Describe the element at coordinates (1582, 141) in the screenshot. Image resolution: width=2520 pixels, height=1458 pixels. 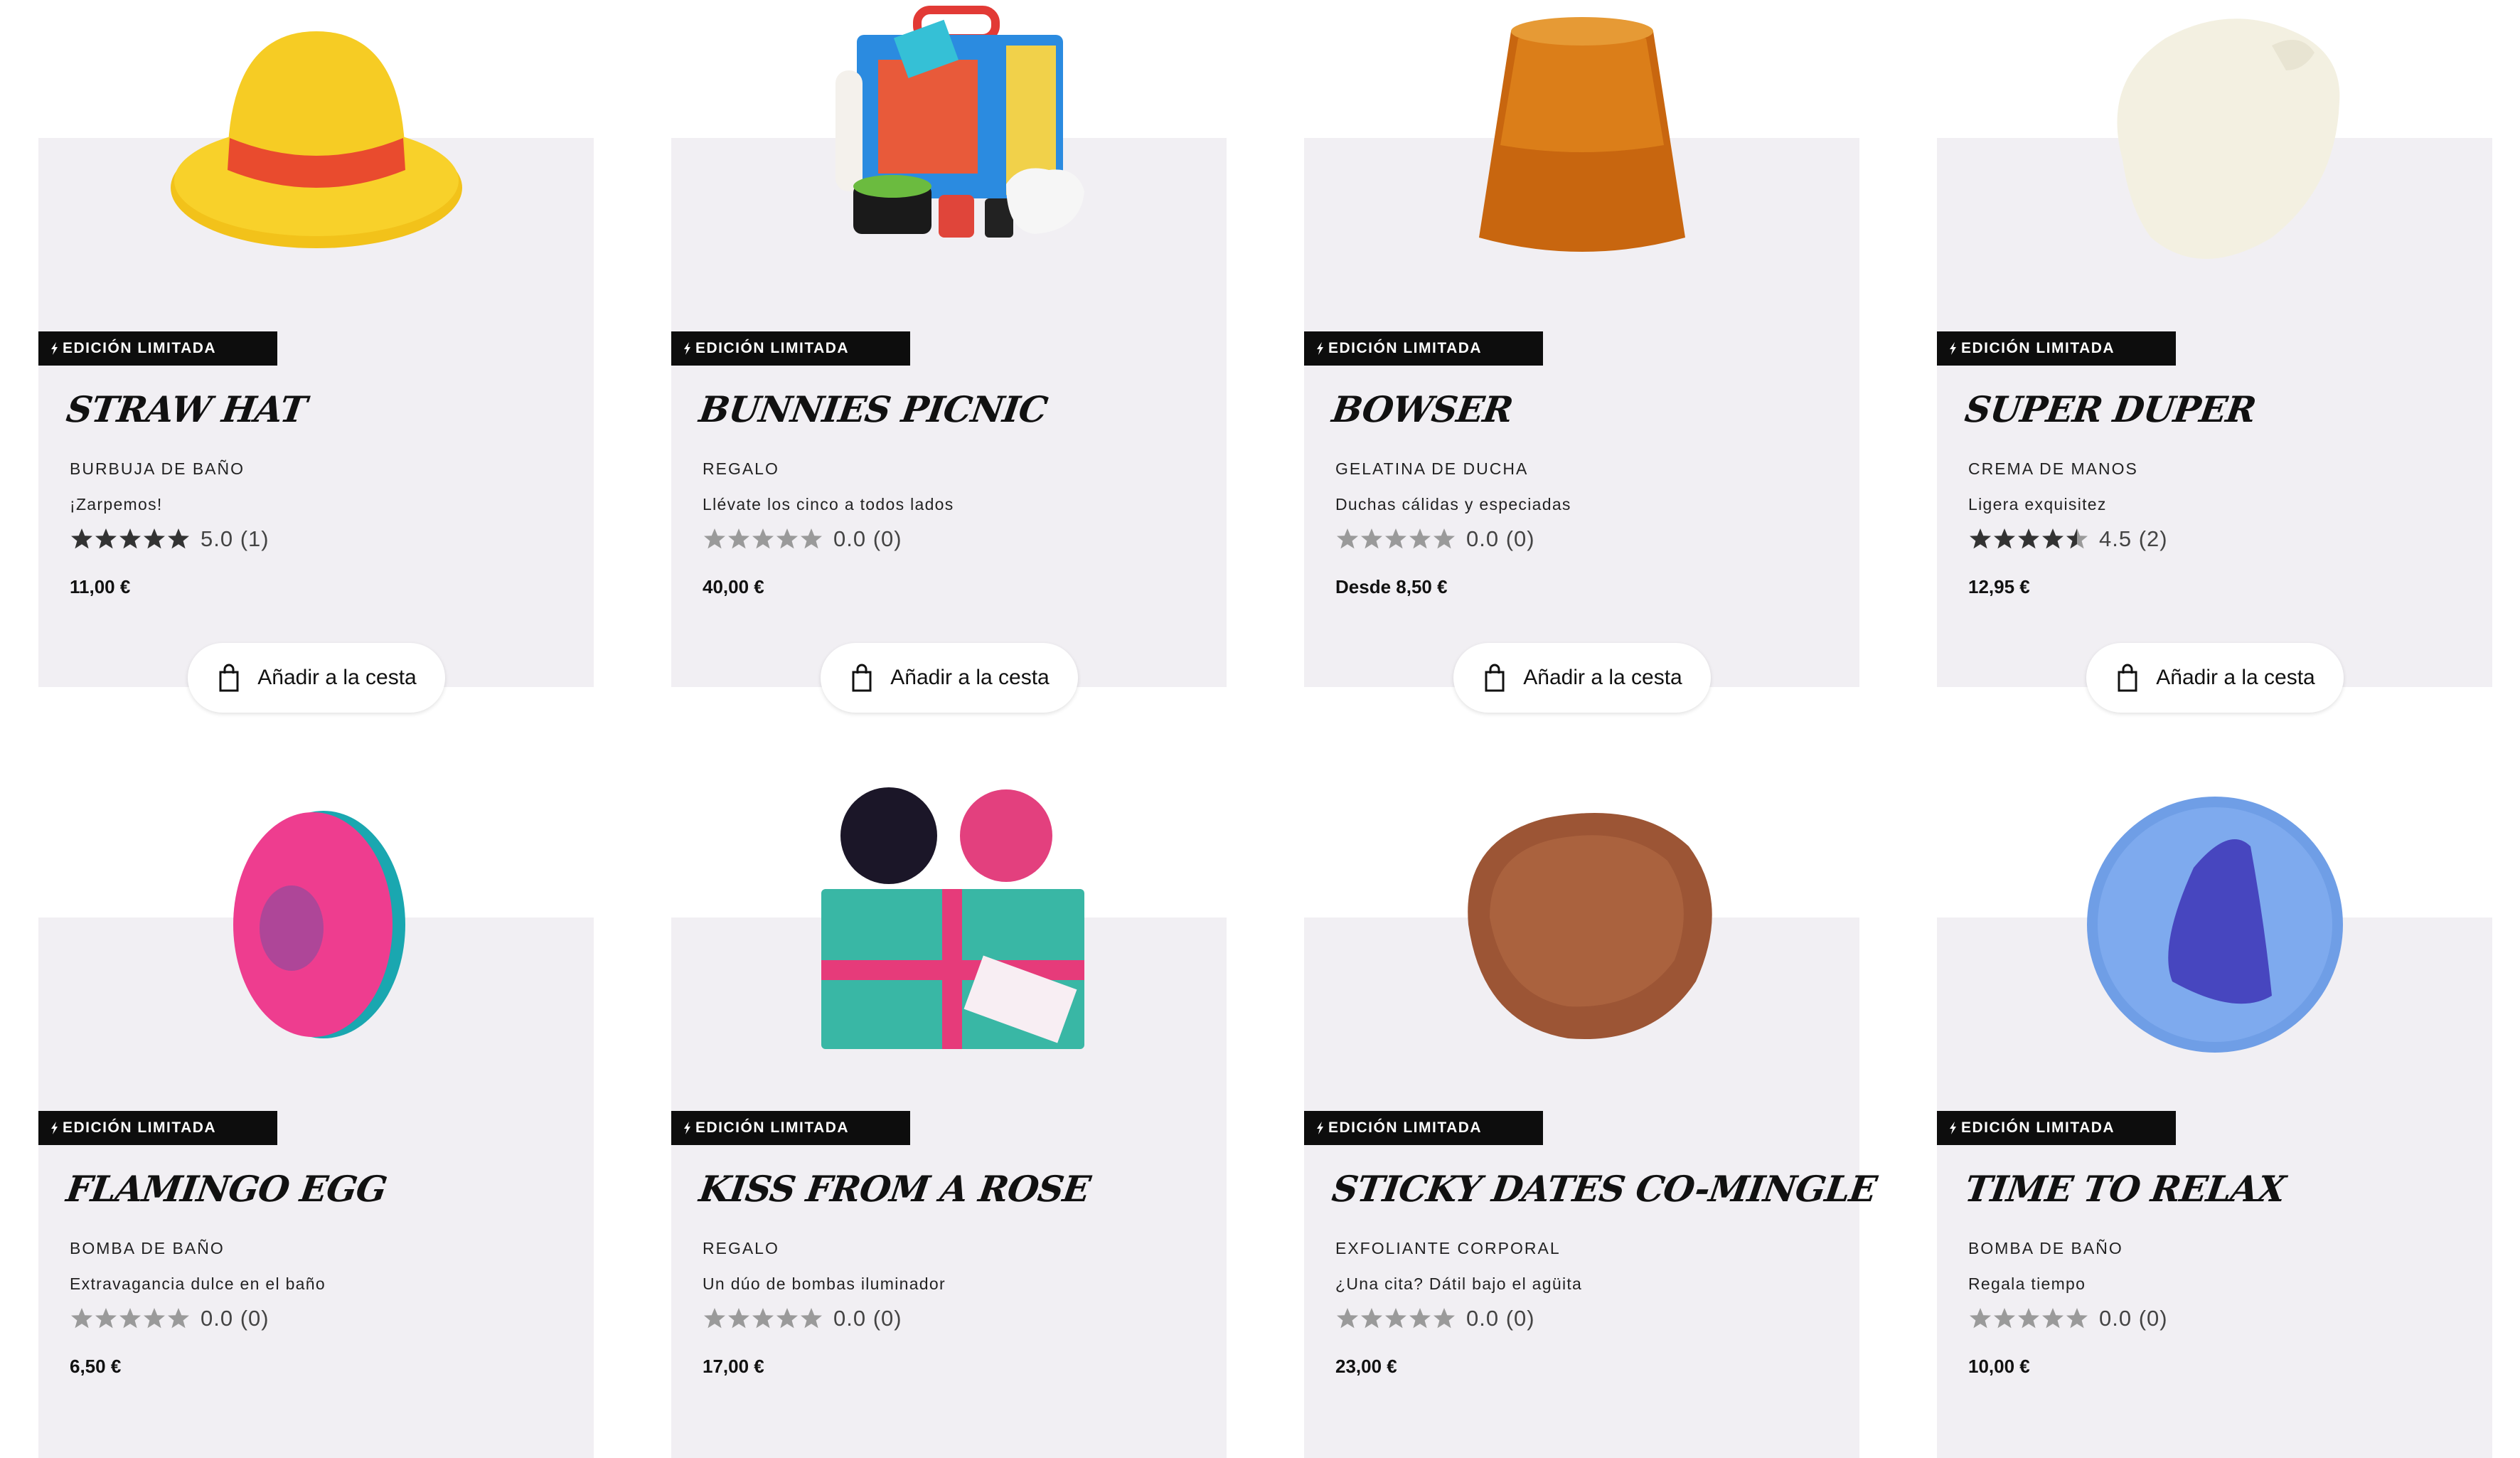
I see `shower-jelly-image` at that location.